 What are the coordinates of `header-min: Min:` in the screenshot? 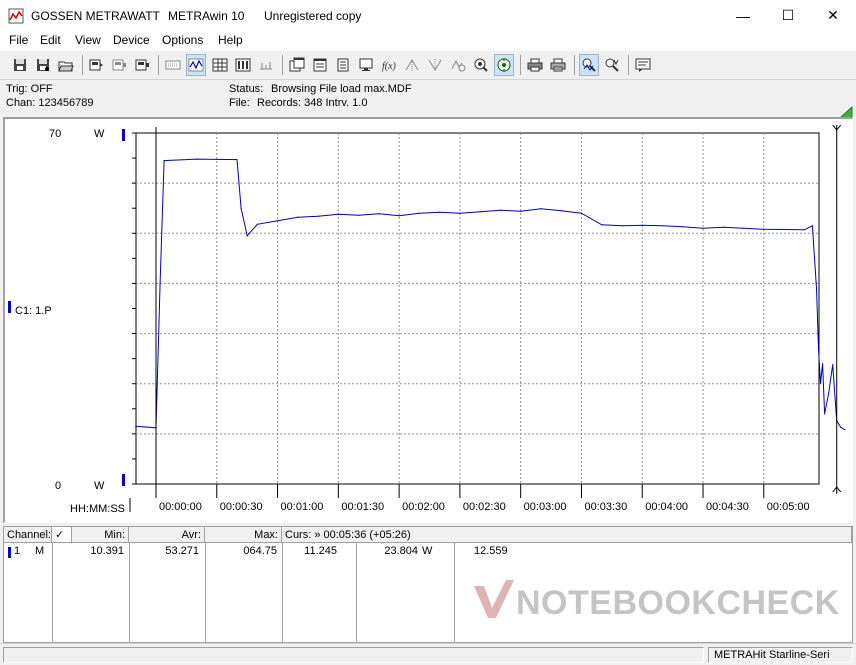 It's located at (100, 535).